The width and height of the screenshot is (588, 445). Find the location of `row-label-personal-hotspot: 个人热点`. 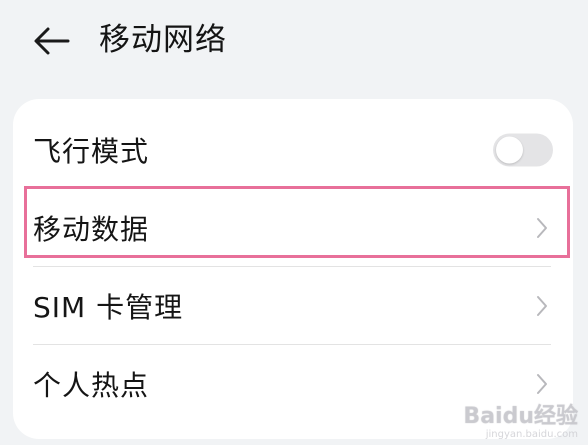

row-label-personal-hotspot: 个人热点 is located at coordinates (91, 385).